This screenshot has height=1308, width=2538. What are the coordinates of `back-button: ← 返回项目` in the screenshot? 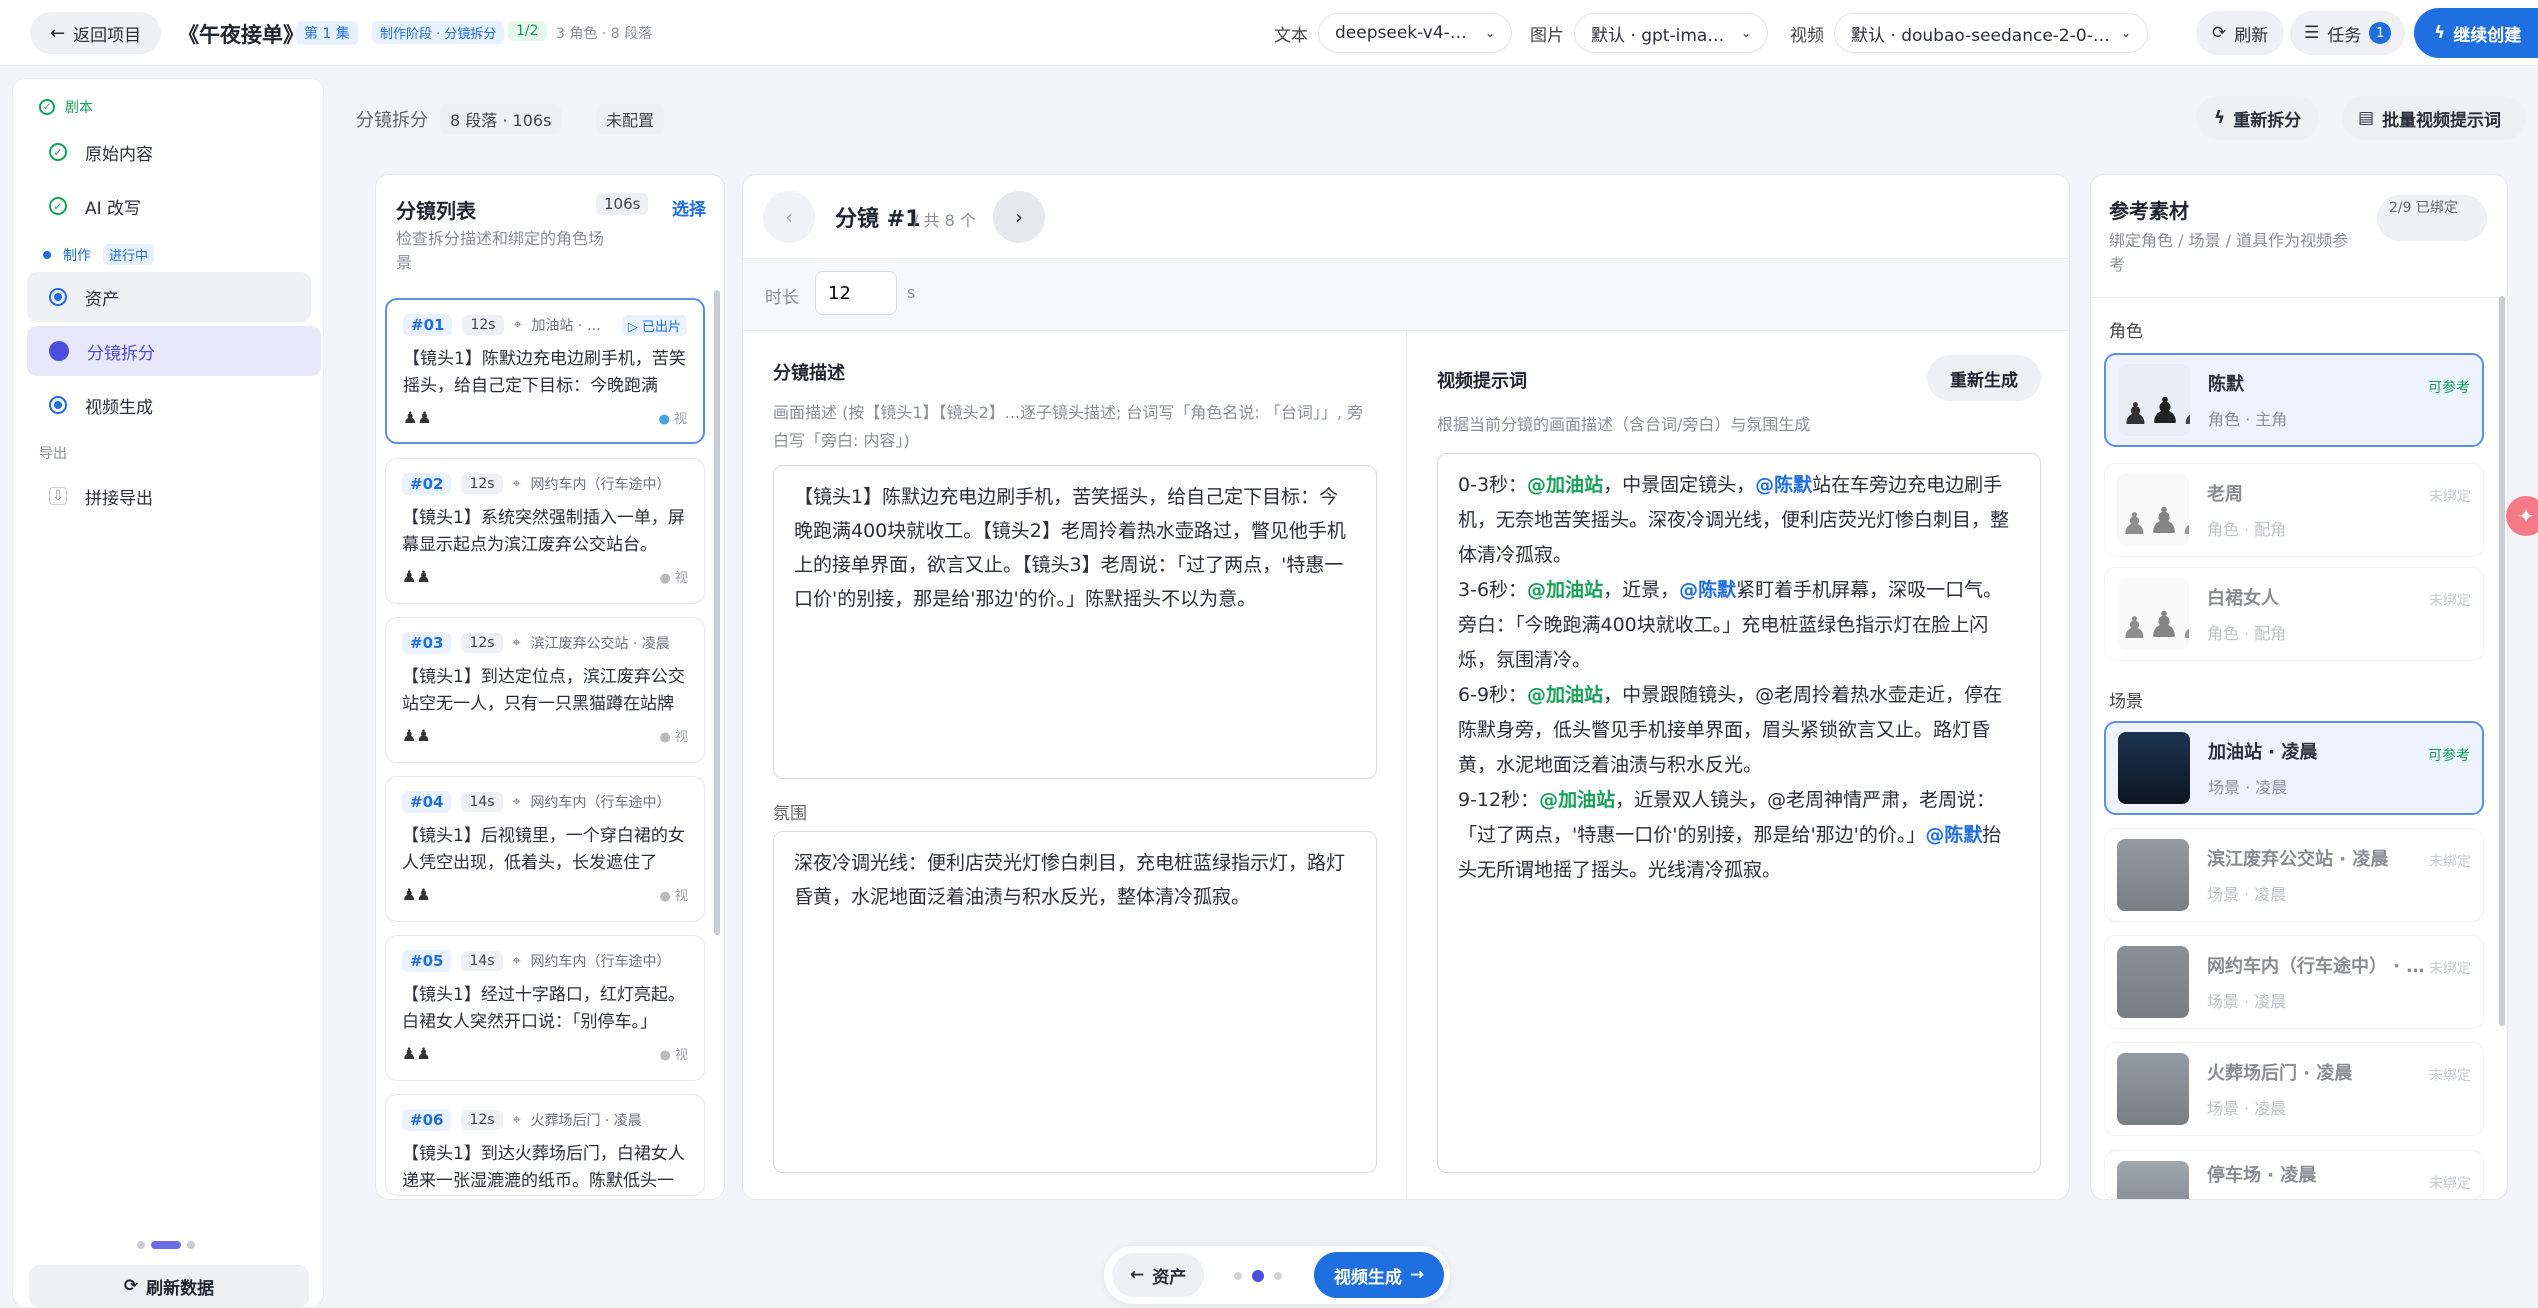 It's located at (96, 33).